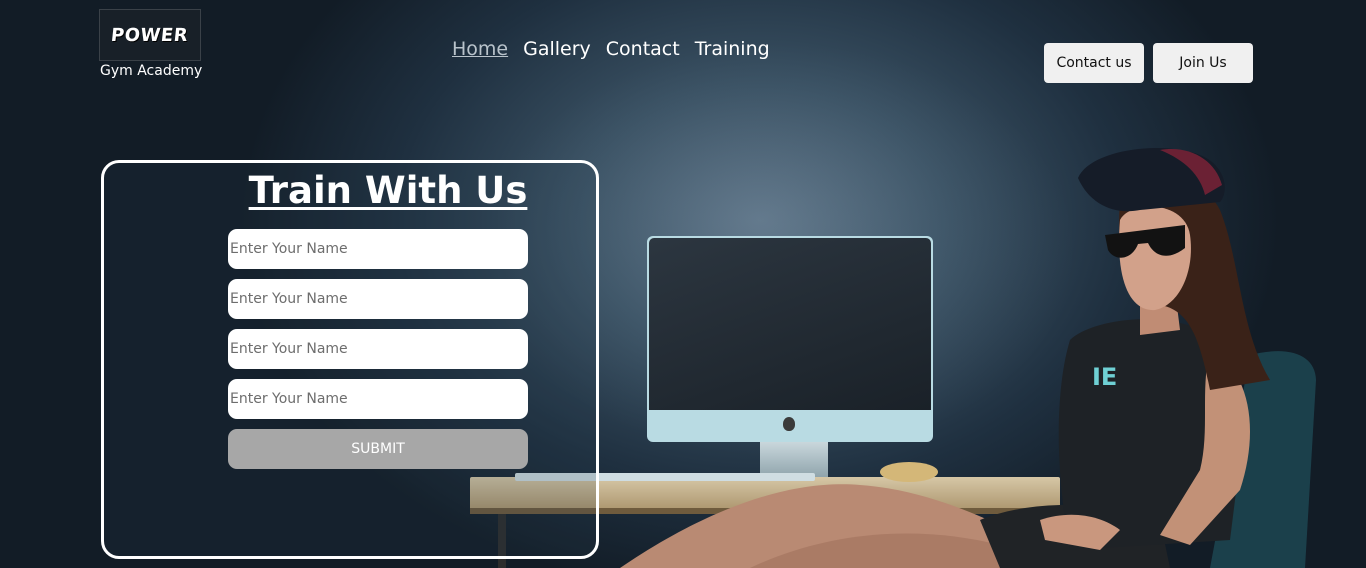 This screenshot has width=1366, height=568. I want to click on monitor-screen, so click(790, 324).